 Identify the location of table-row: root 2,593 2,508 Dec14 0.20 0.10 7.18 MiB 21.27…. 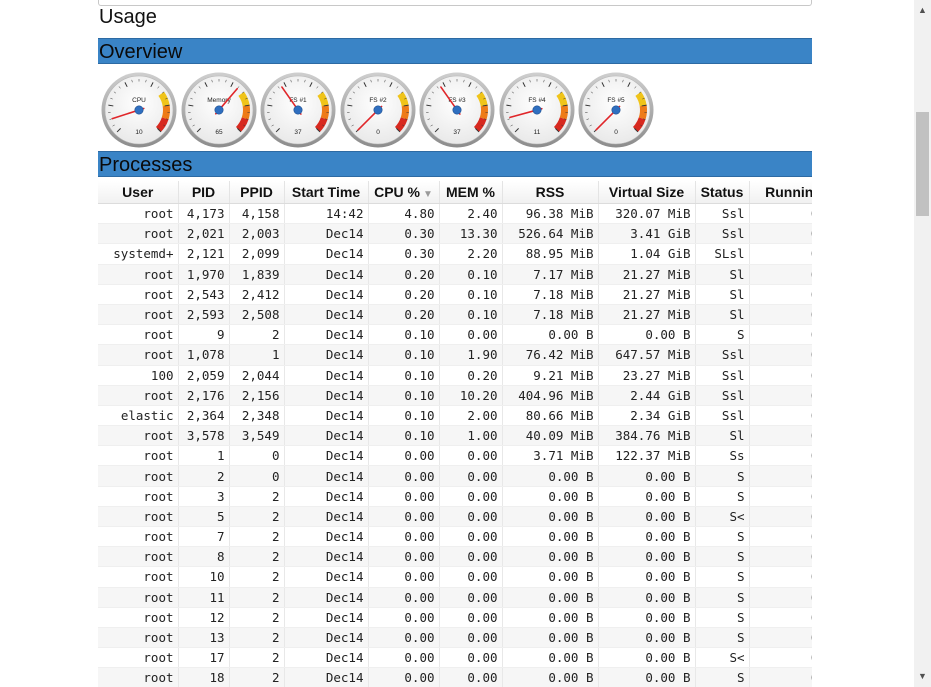
(455, 315).